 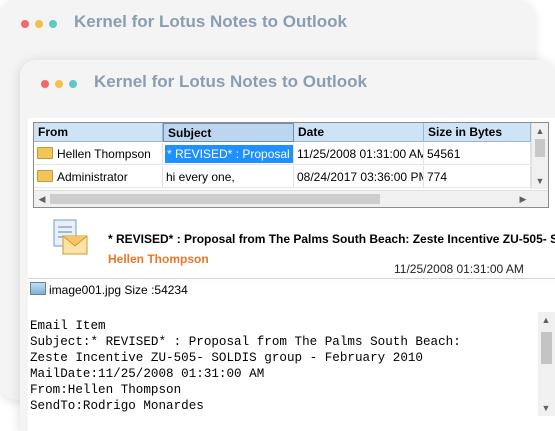 I want to click on grid-vertical-scrollbar: ▲ ▼, so click(x=539, y=156).